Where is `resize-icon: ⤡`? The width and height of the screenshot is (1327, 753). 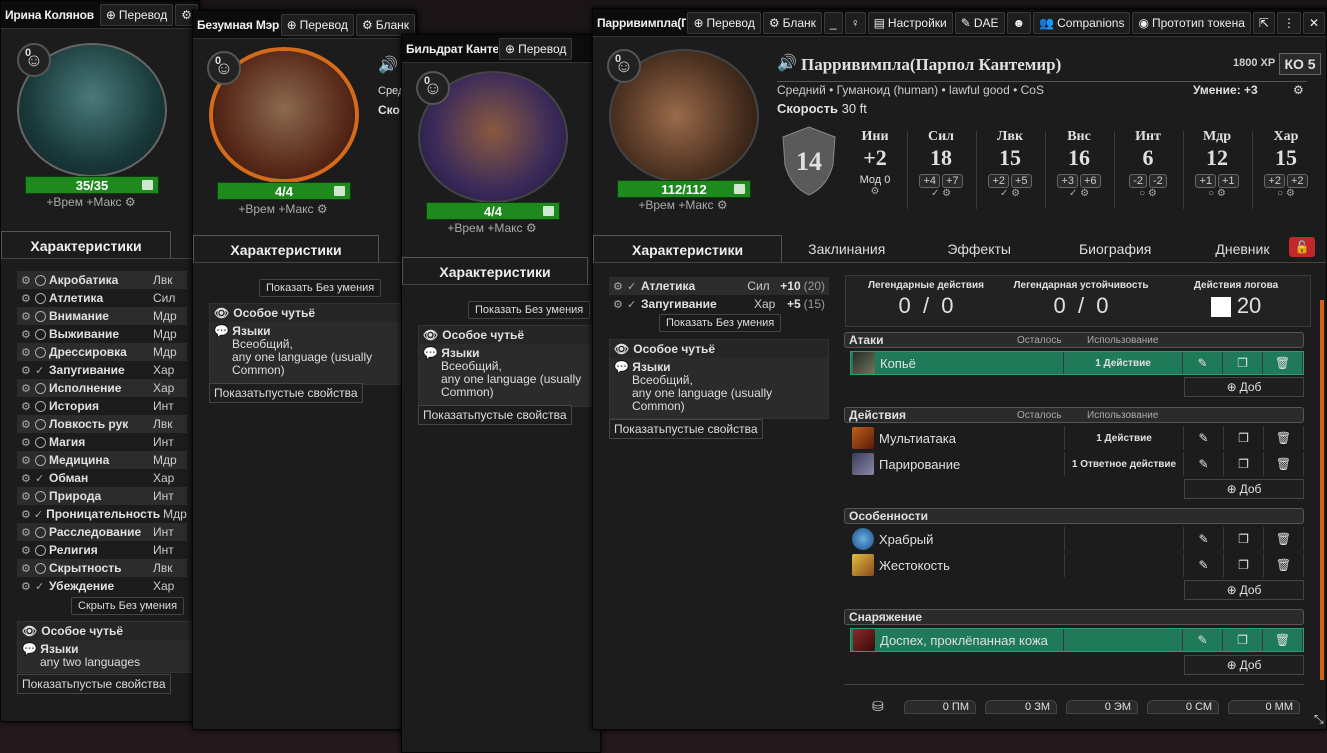 resize-icon: ⤡ is located at coordinates (1319, 719).